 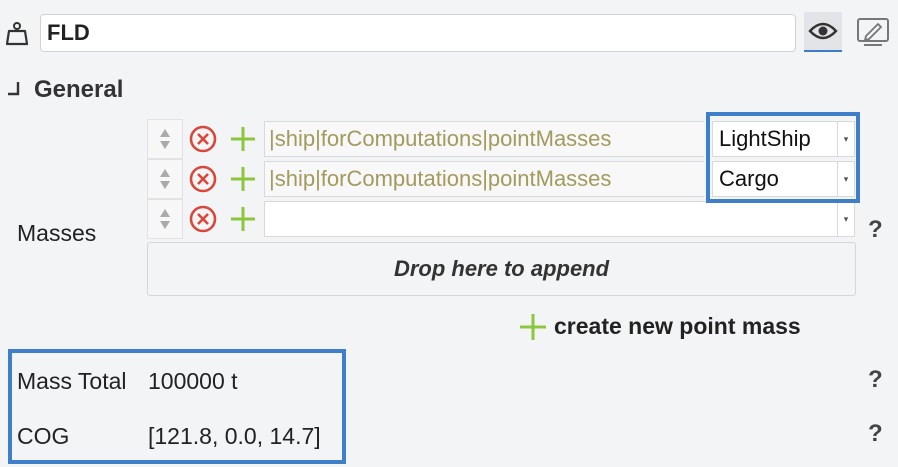 What do you see at coordinates (875, 380) in the screenshot?
I see `mass-total-help-icon: ?` at bounding box center [875, 380].